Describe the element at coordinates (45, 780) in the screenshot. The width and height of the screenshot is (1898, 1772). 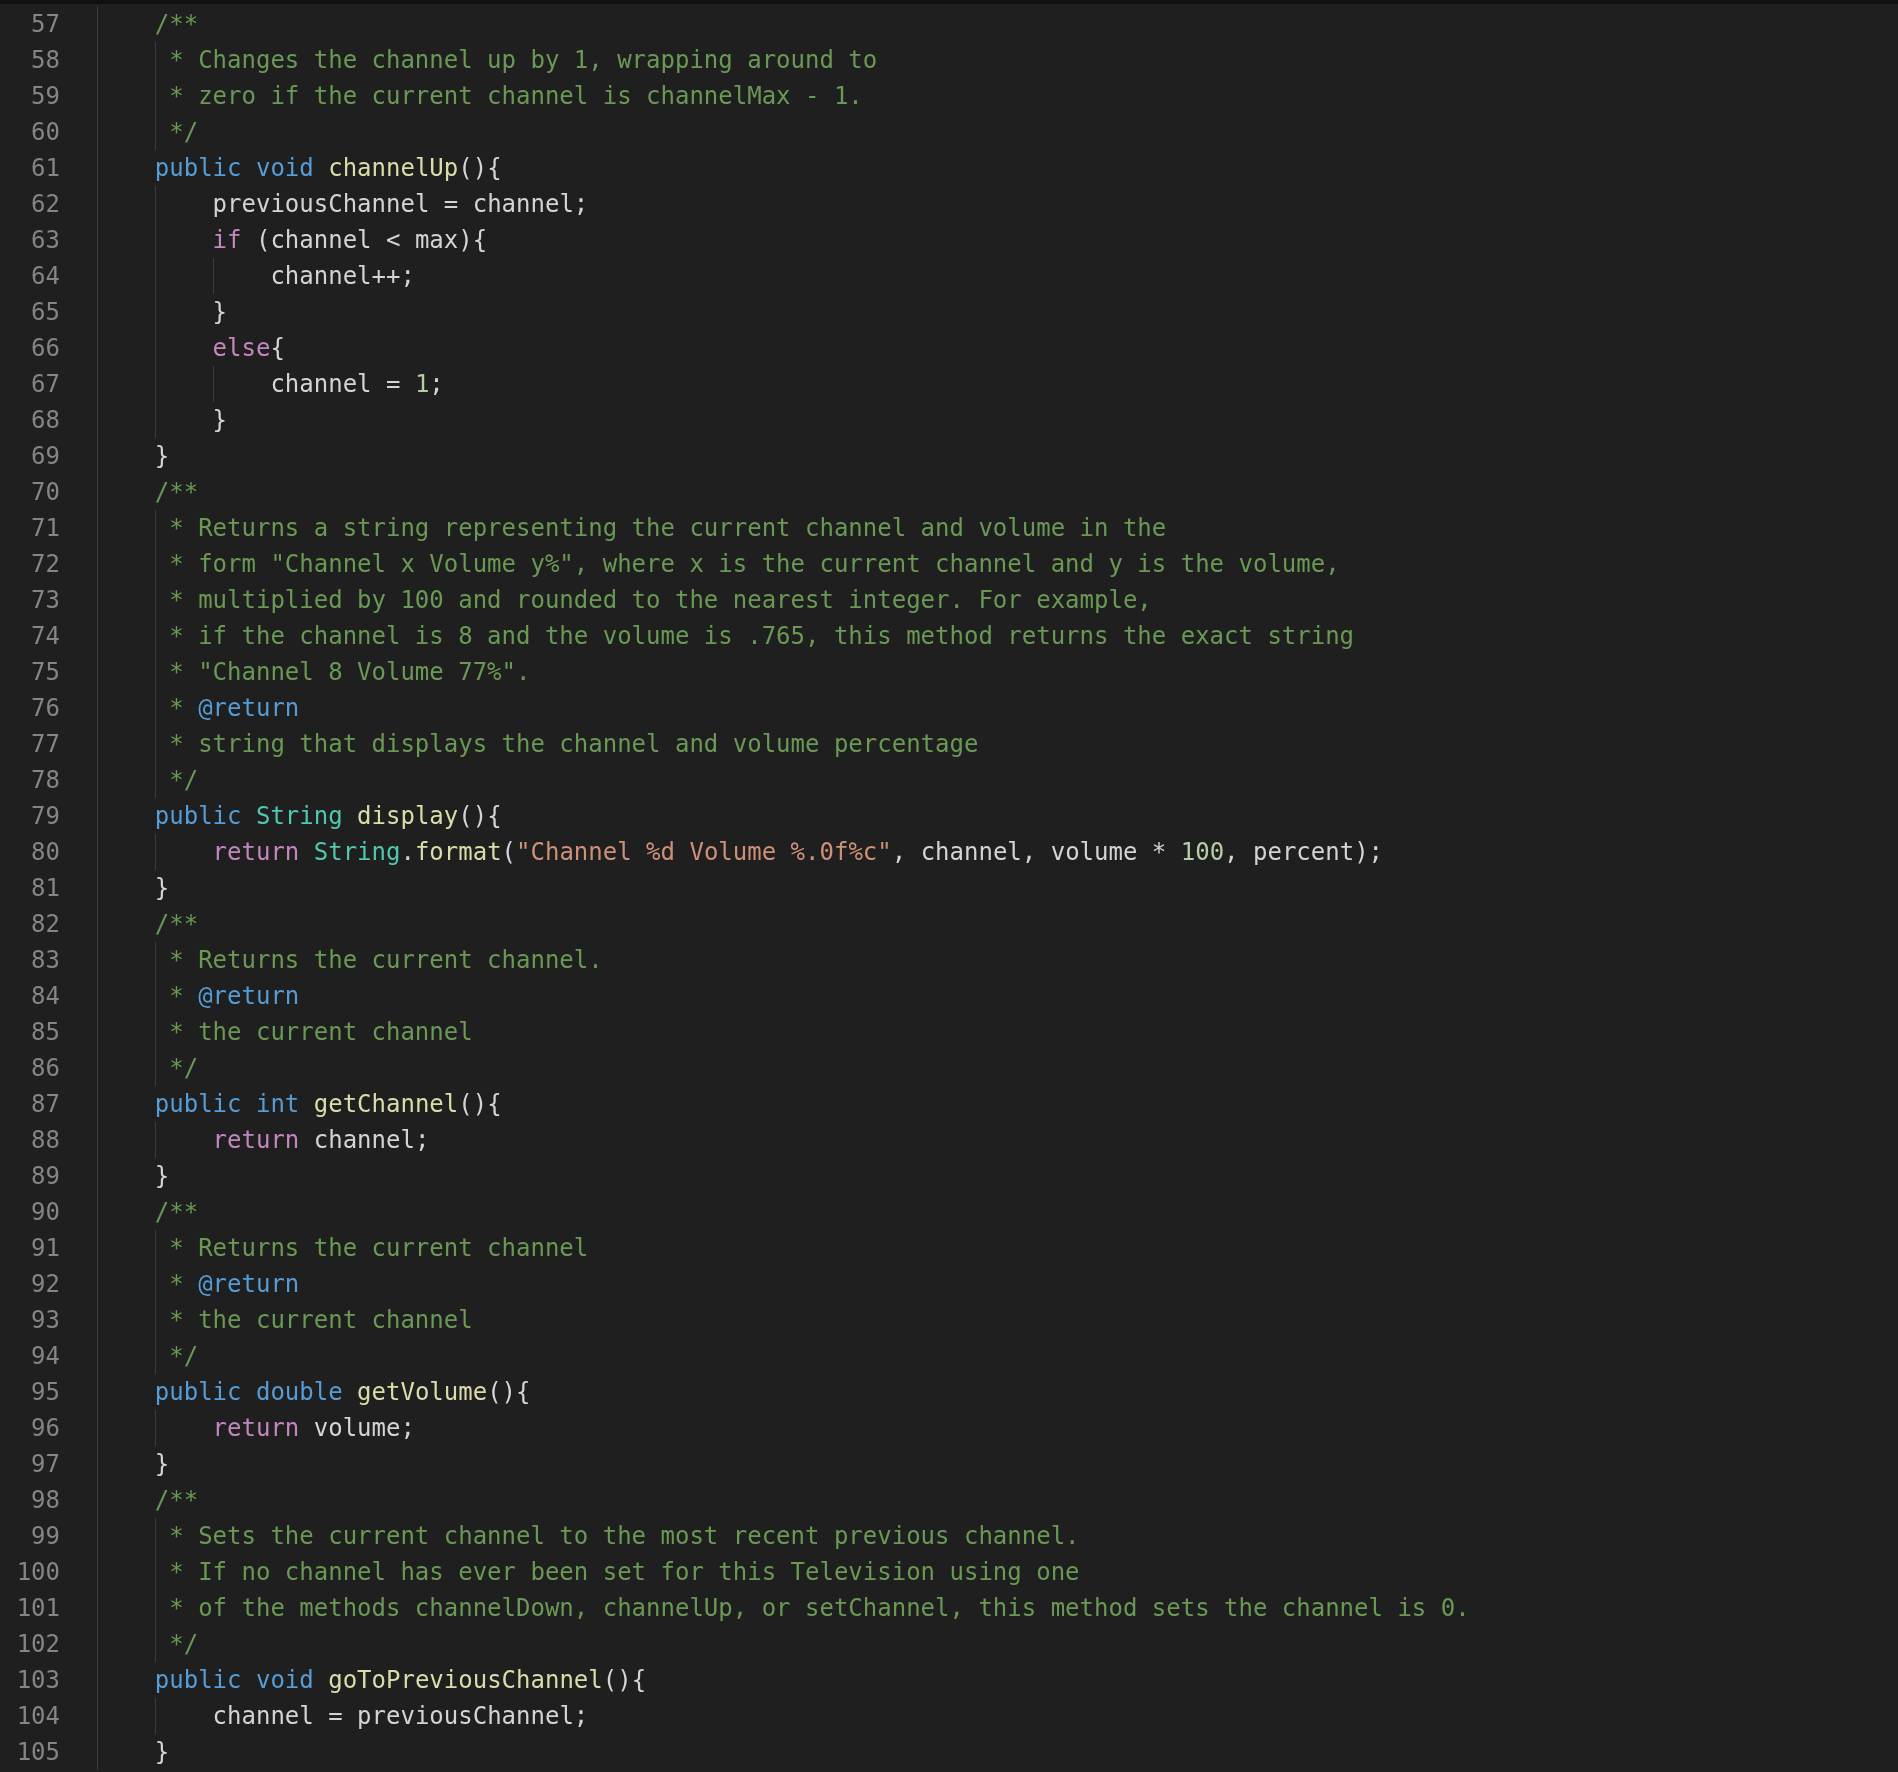
I see `line-number: 78` at that location.